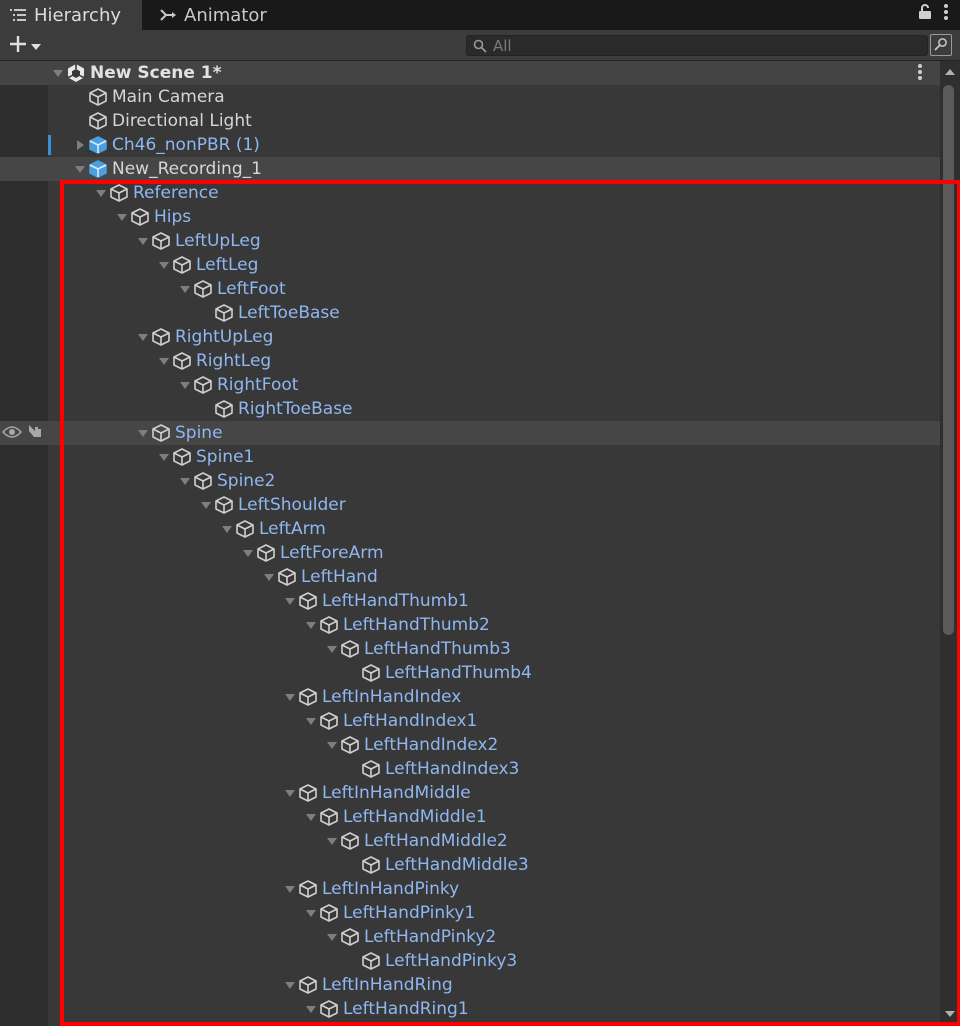  What do you see at coordinates (470, 409) in the screenshot?
I see `tree-row: RightToeBase` at bounding box center [470, 409].